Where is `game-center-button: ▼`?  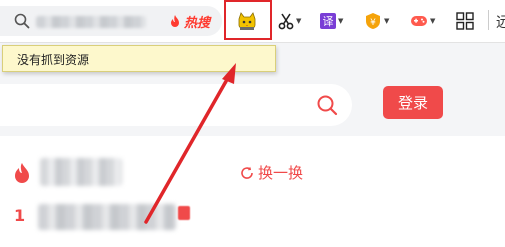 game-center-button: ▼ is located at coordinates (422, 21).